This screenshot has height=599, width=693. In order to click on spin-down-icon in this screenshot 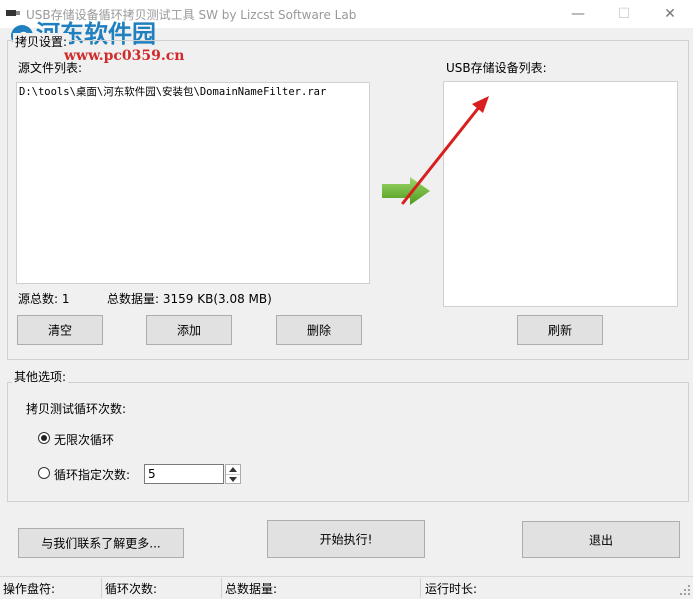, I will do `click(233, 479)`.